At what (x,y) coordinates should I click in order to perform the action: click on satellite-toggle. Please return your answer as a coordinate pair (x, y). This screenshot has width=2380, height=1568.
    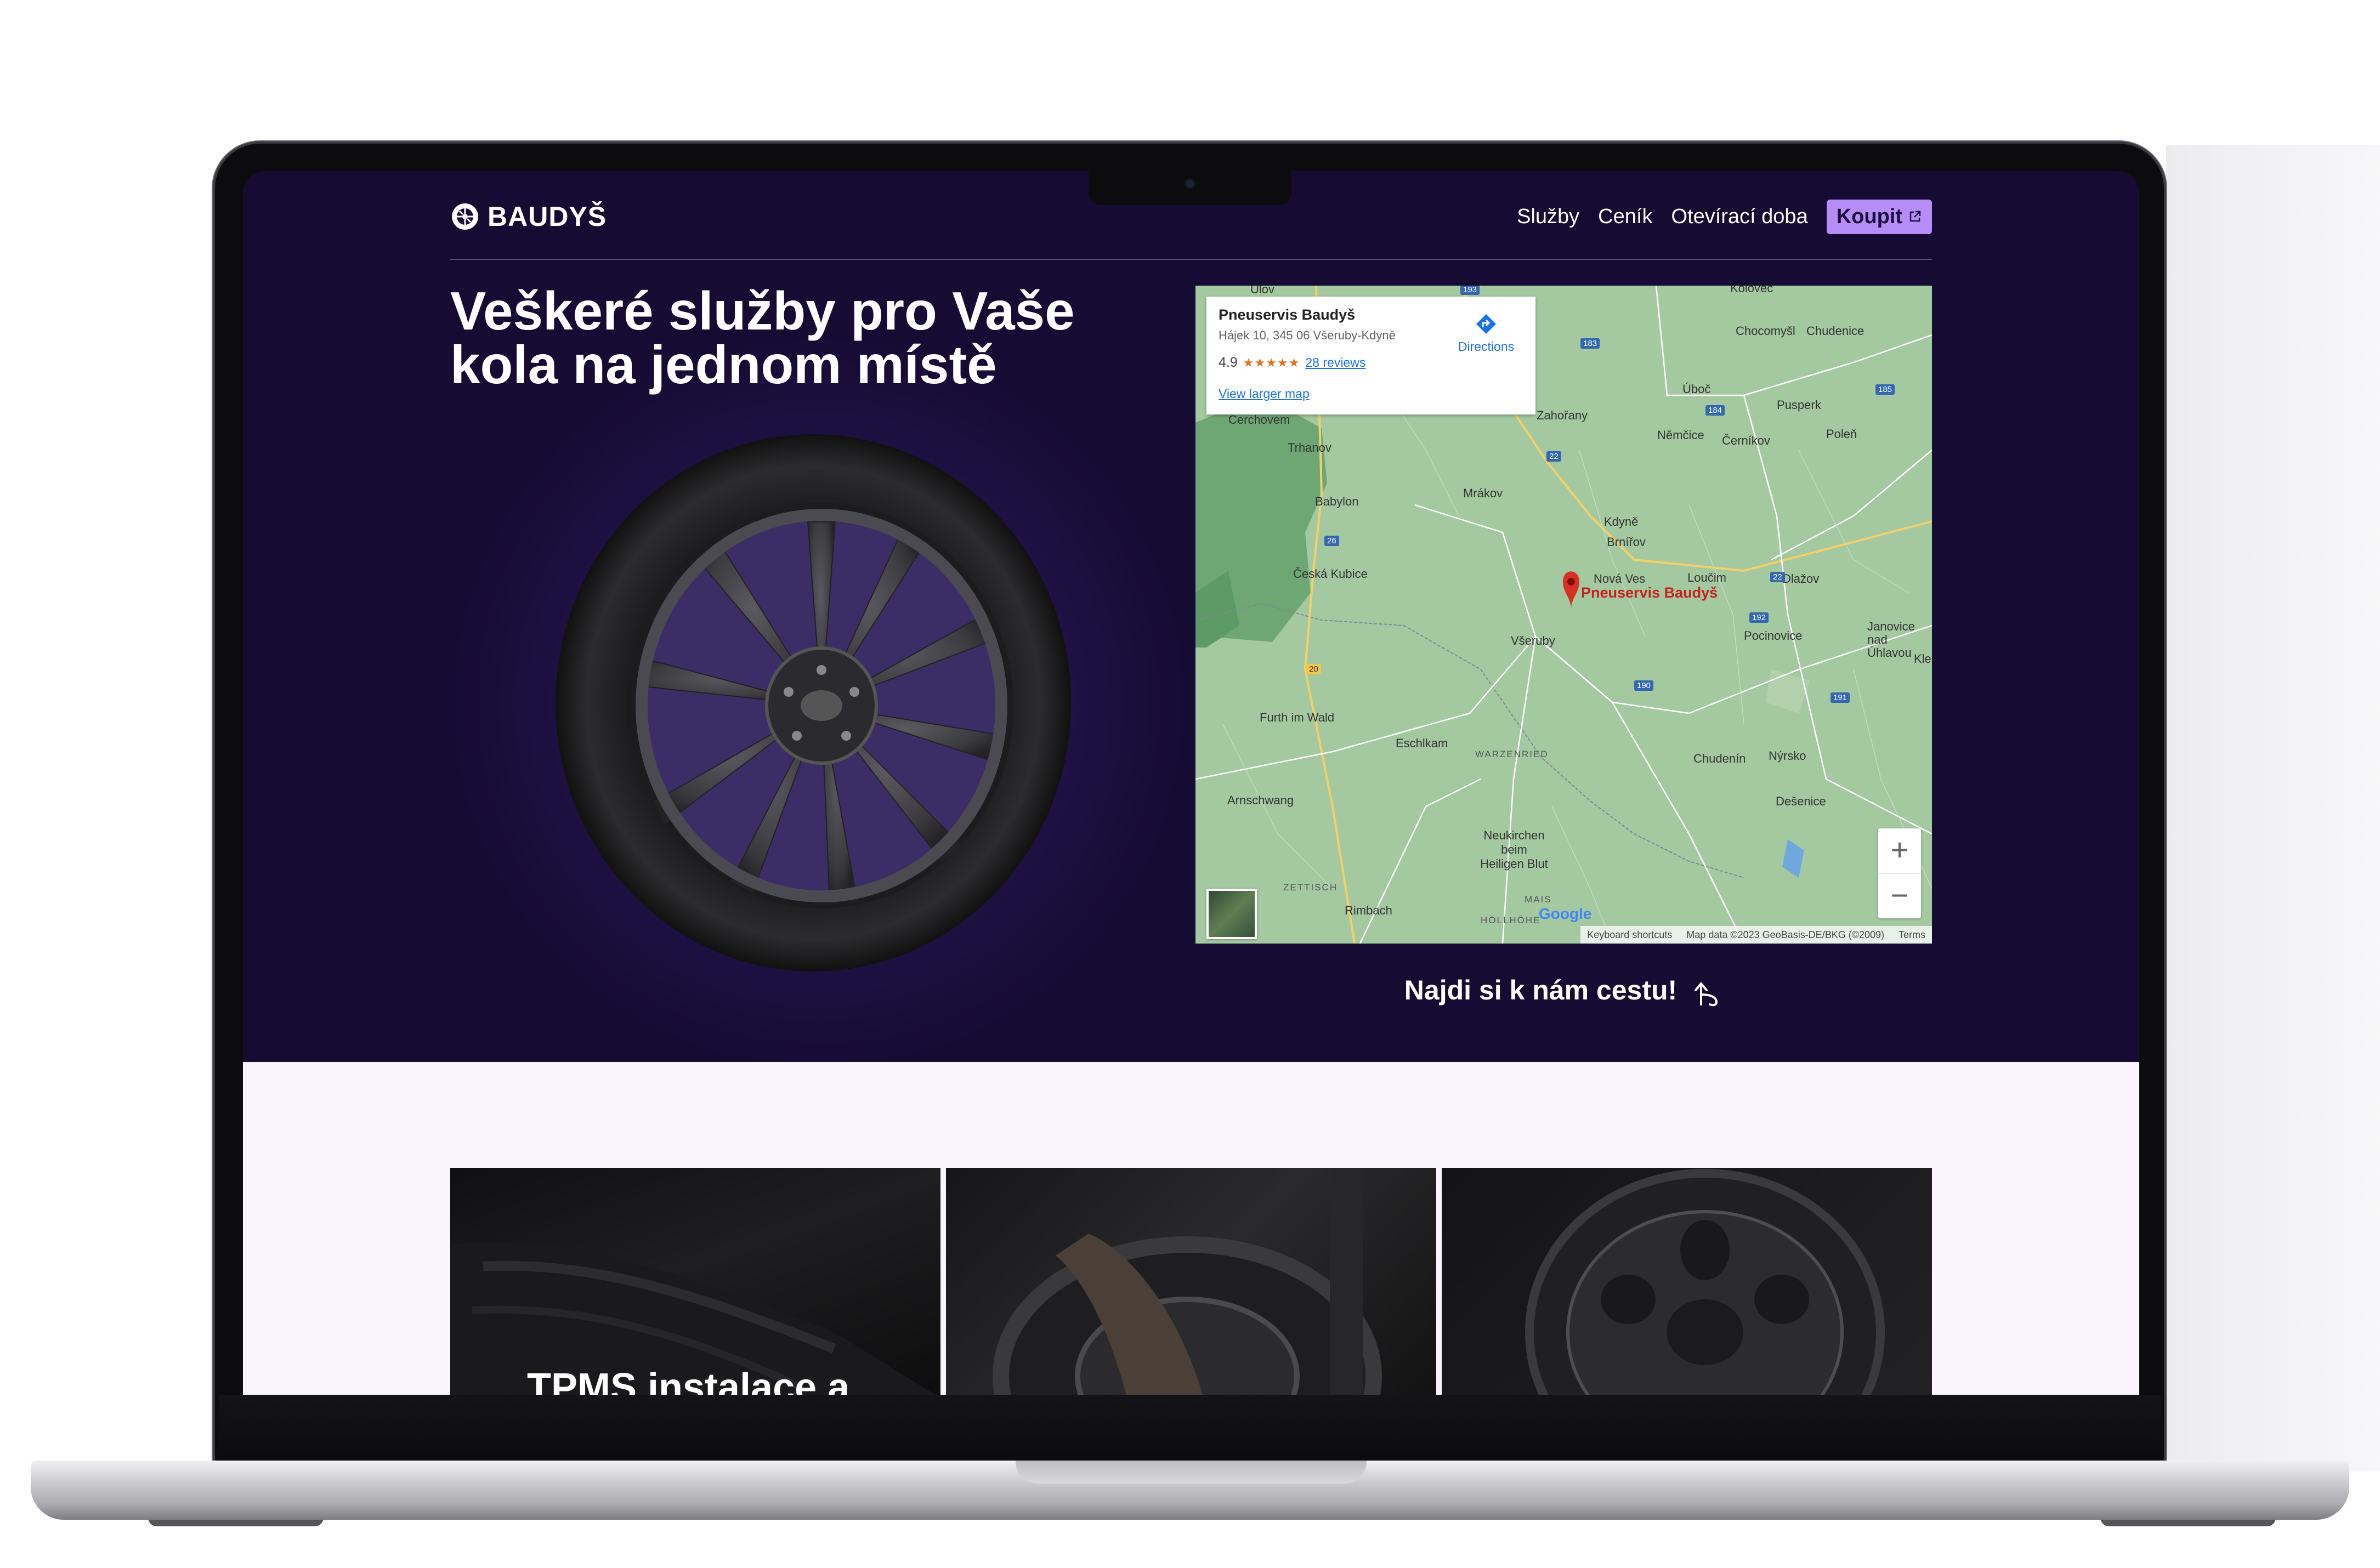
    Looking at the image, I should click on (1231, 914).